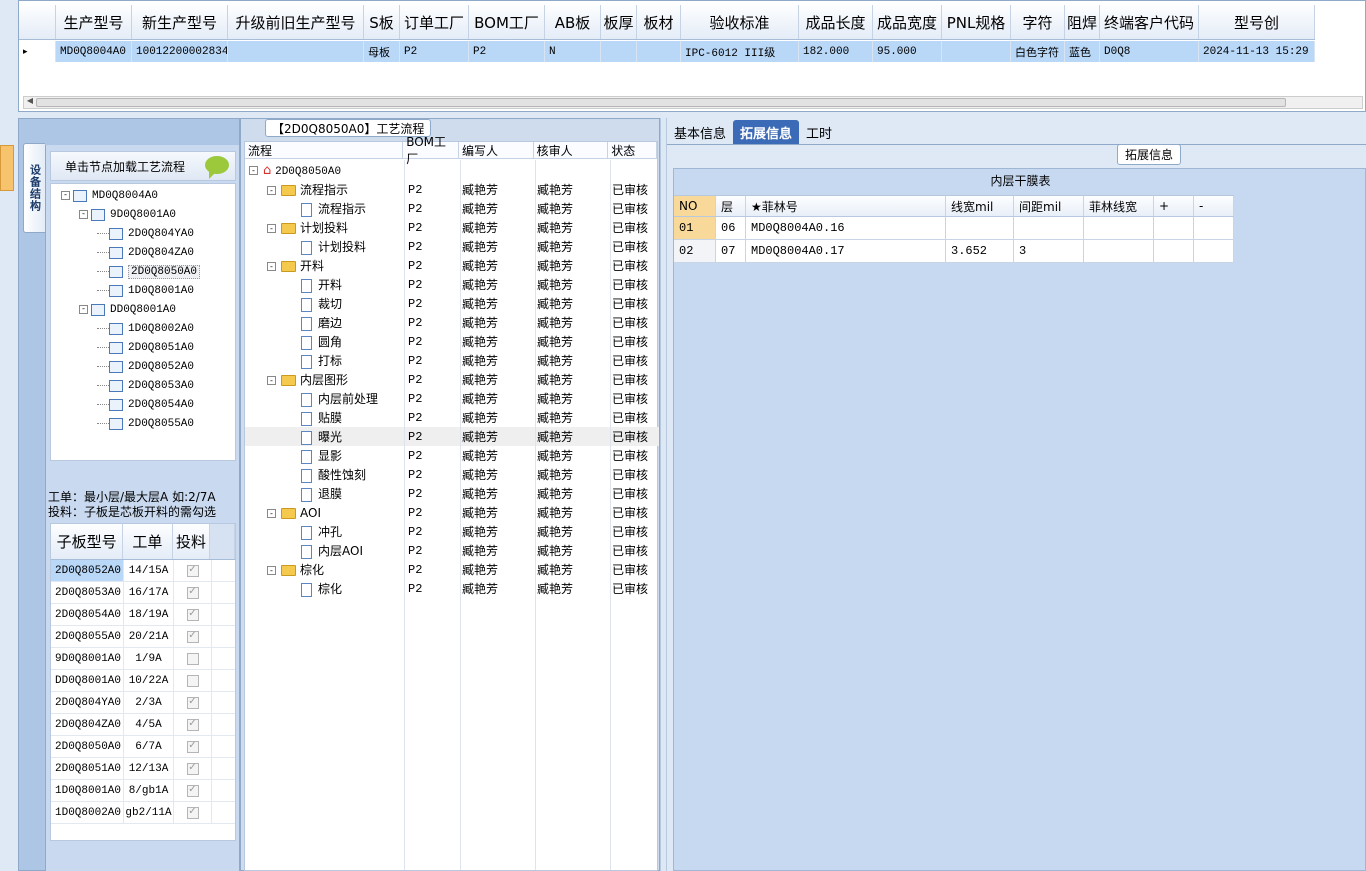 Image resolution: width=1366 pixels, height=871 pixels. What do you see at coordinates (143, 571) in the screenshot?
I see `table-row: 2D0Q8052A0 14/15A ✓` at bounding box center [143, 571].